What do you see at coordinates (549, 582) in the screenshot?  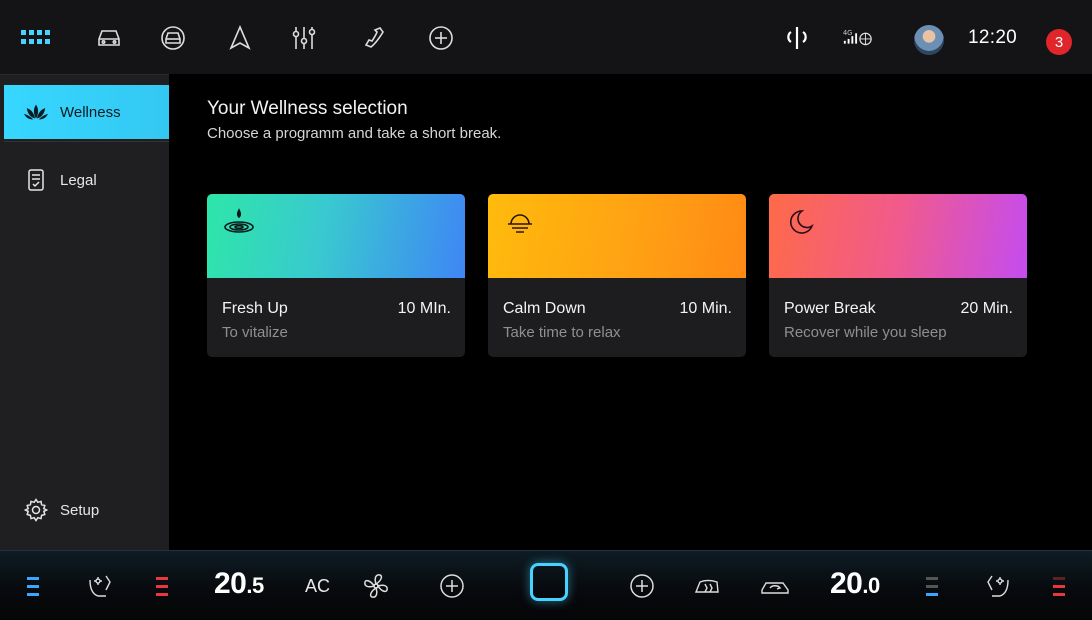 I see `home-button` at bounding box center [549, 582].